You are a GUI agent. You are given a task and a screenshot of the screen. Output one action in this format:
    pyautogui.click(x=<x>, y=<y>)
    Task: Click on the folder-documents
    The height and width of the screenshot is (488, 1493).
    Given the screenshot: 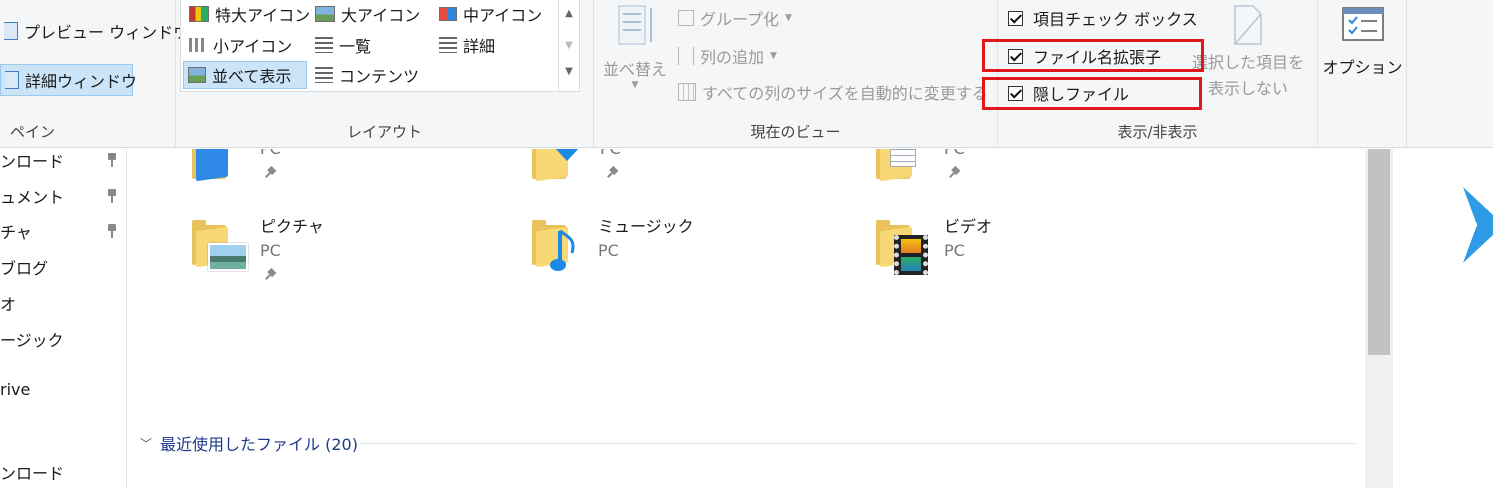 What is the action you would take?
    pyautogui.click(x=901, y=165)
    